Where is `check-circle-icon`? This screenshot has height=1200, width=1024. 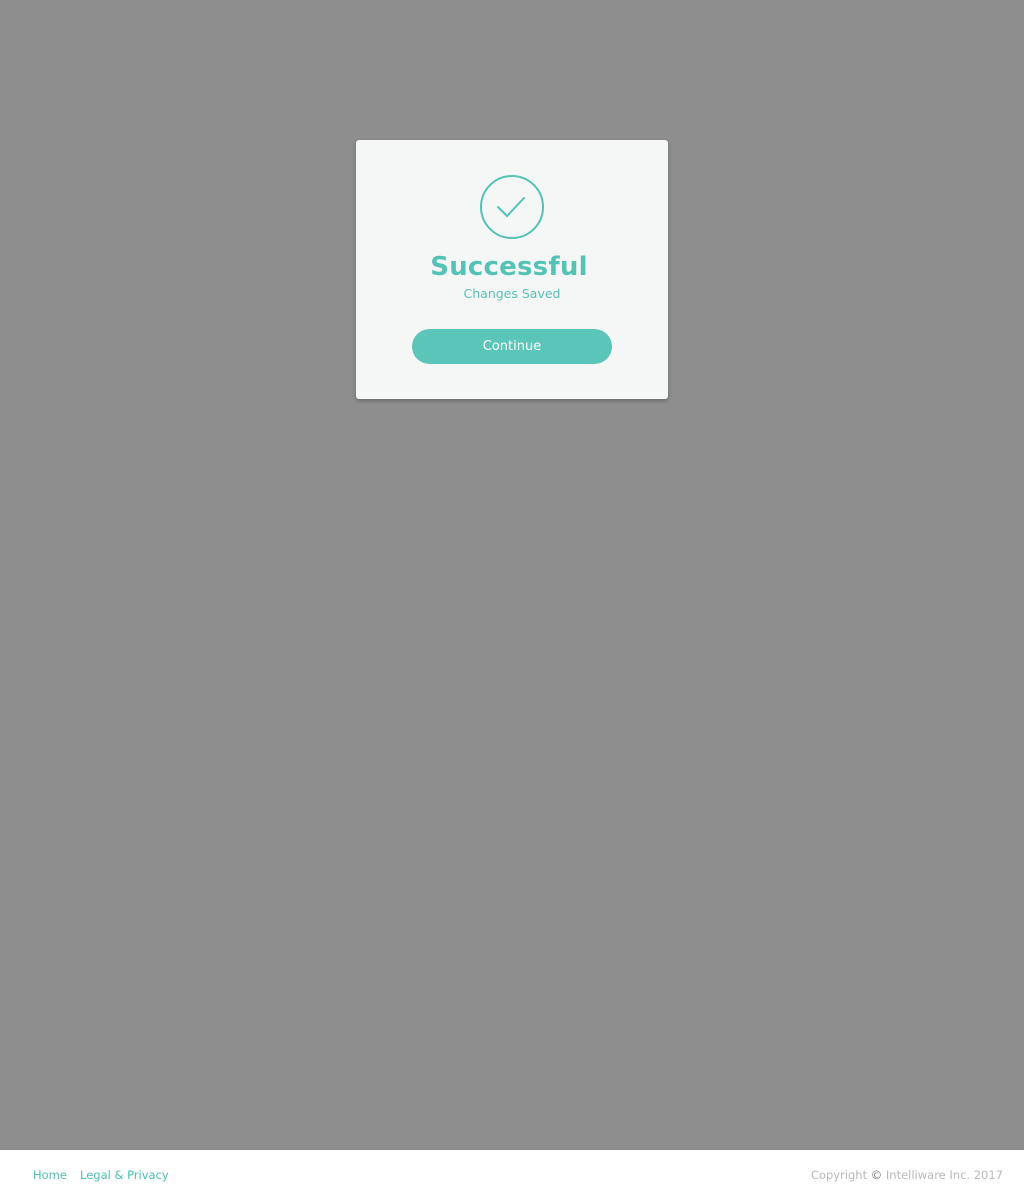 check-circle-icon is located at coordinates (512, 207).